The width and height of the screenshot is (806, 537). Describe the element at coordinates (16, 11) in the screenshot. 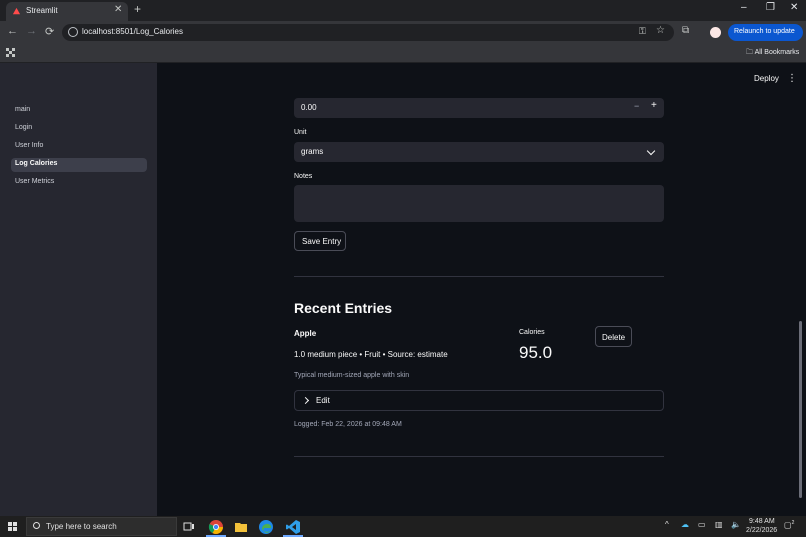

I see `streamlit-favicon-icon` at that location.